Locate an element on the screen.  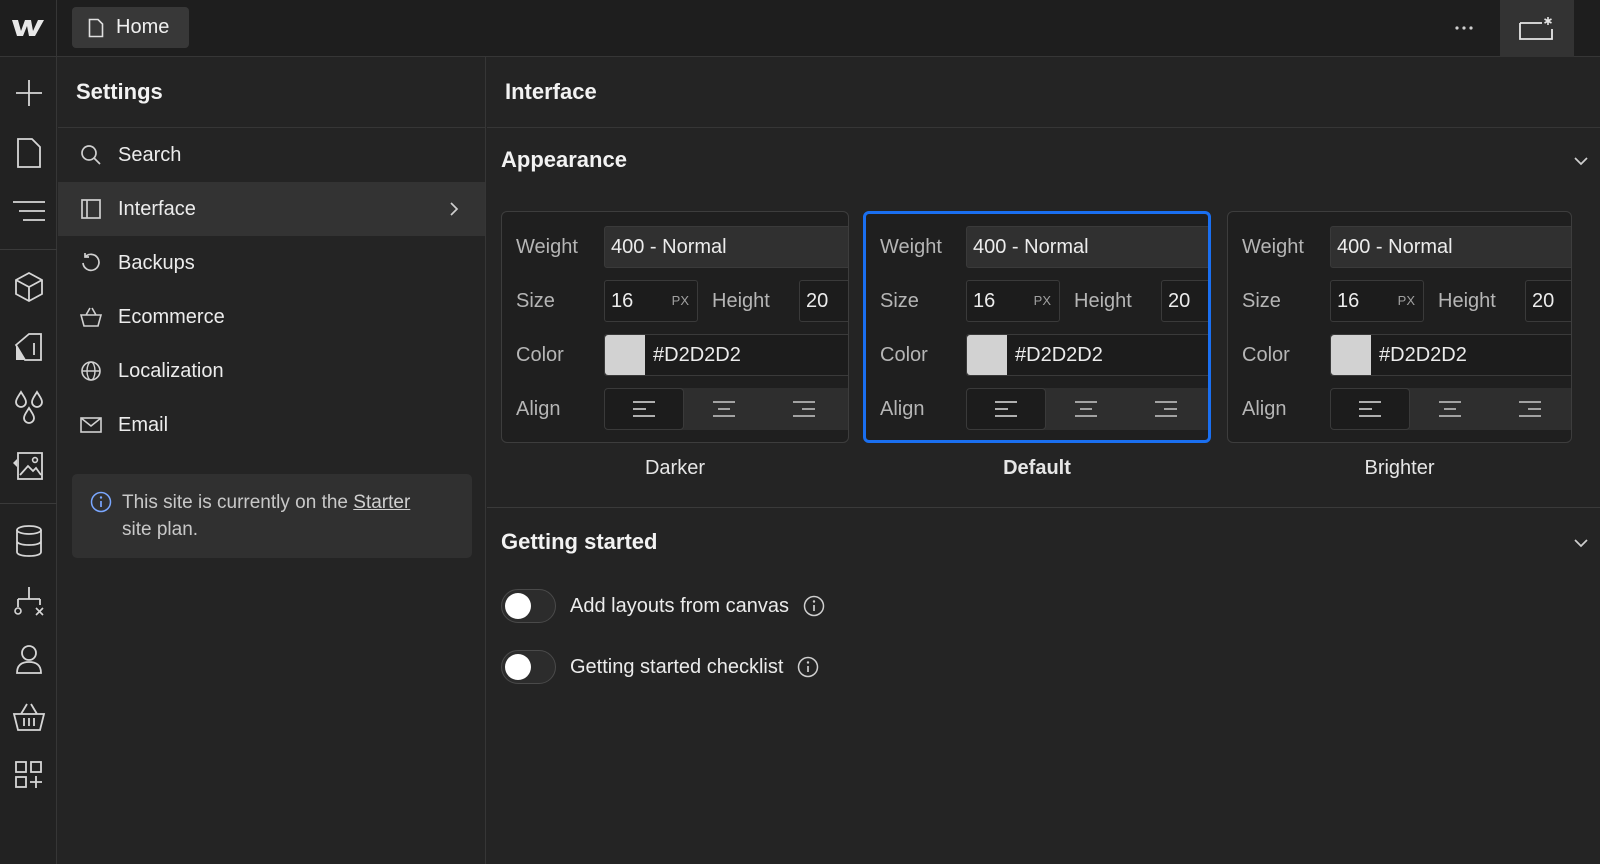
nav-label: Backups is located at coordinates (156, 262).